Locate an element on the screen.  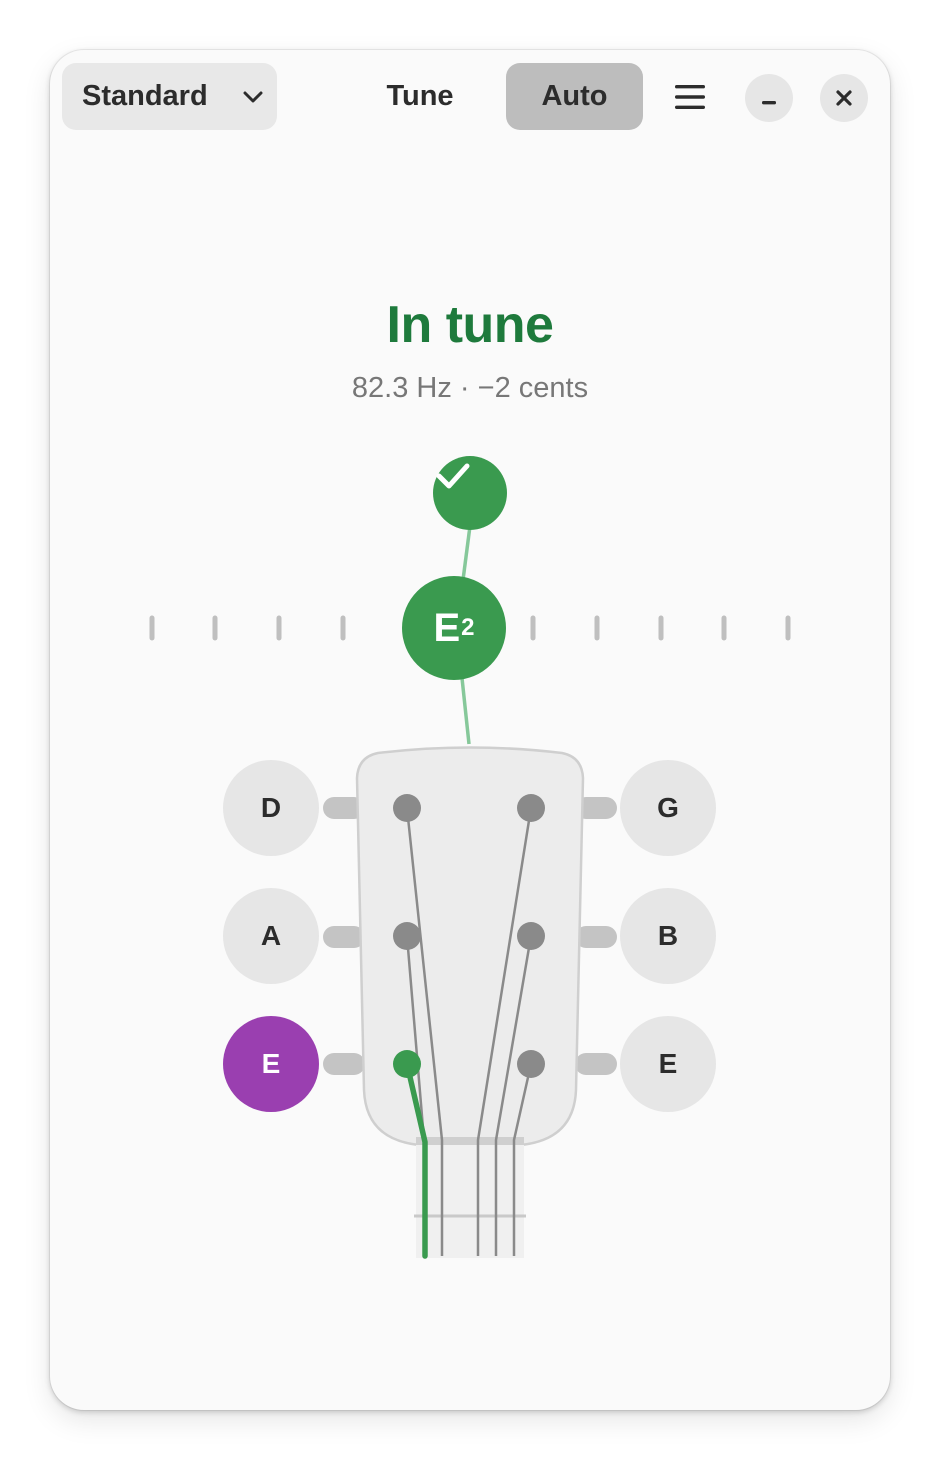
string-button-a: A is located at coordinates (271, 936).